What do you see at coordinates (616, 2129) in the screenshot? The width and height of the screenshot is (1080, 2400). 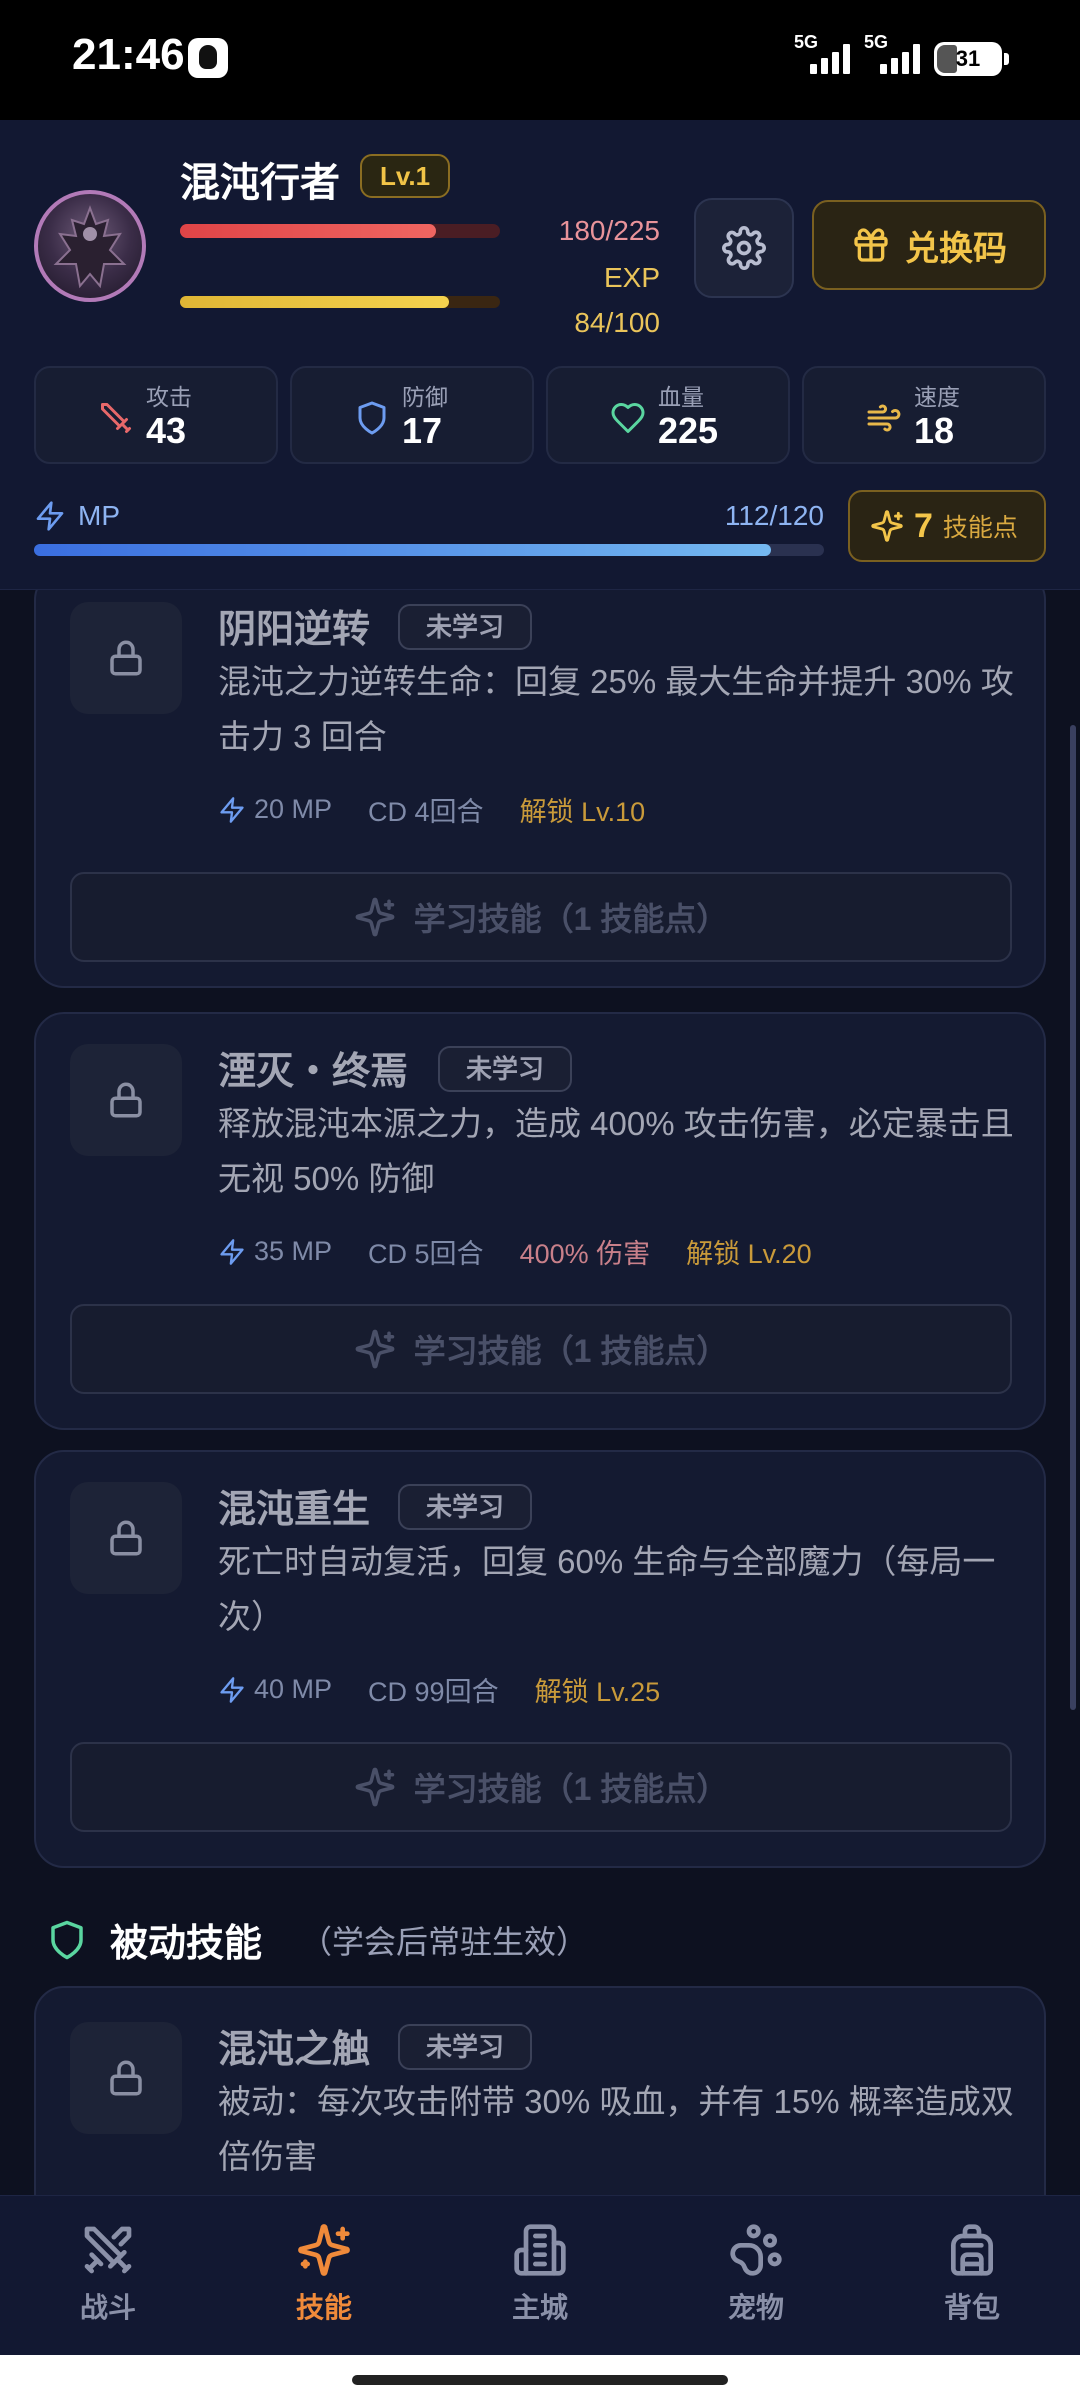 I see `skill-description: 被动：每次攻击附带 30% 吸血，并有 15% 概率造成双倍伤害` at bounding box center [616, 2129].